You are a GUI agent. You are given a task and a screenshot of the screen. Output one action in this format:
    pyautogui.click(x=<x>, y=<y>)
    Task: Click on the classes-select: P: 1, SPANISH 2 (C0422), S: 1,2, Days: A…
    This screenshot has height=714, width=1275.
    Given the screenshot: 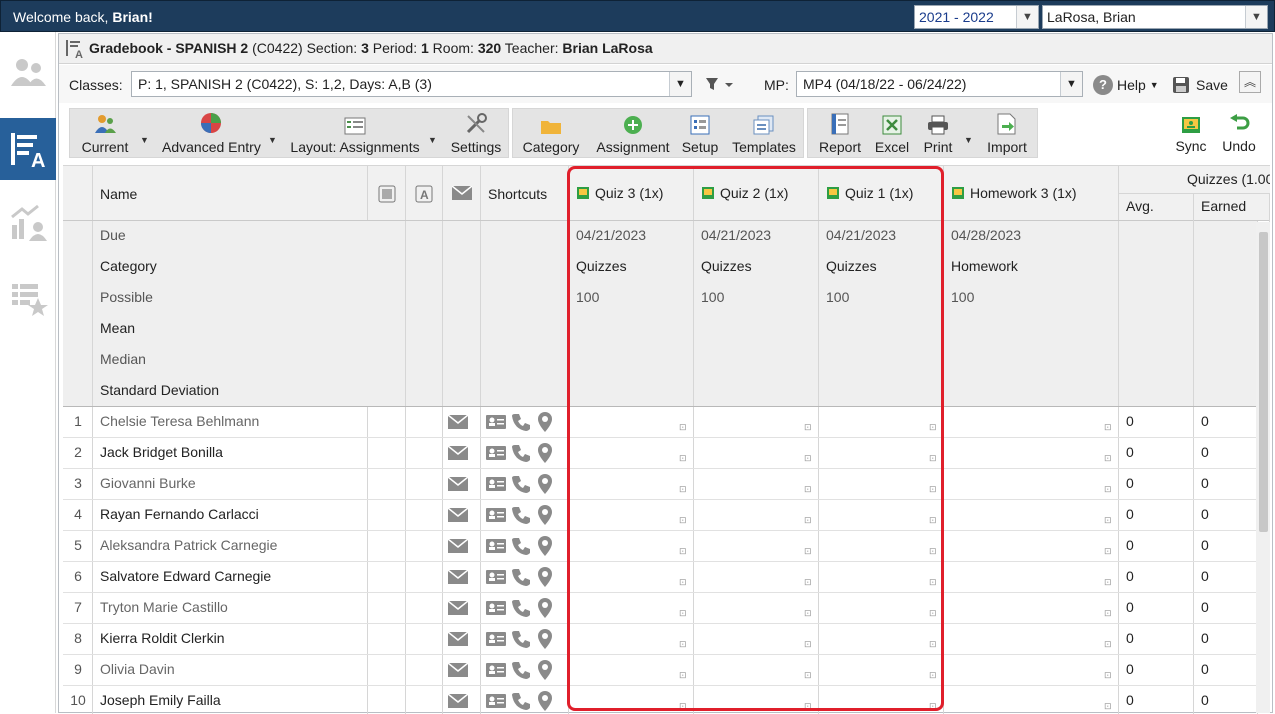 What is the action you would take?
    pyautogui.click(x=411, y=84)
    